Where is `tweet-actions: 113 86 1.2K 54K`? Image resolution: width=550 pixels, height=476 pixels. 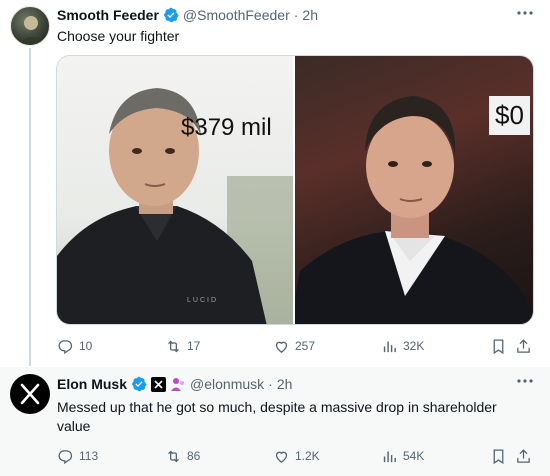
tweet-actions: 113 86 1.2K 54K is located at coordinates (296, 456).